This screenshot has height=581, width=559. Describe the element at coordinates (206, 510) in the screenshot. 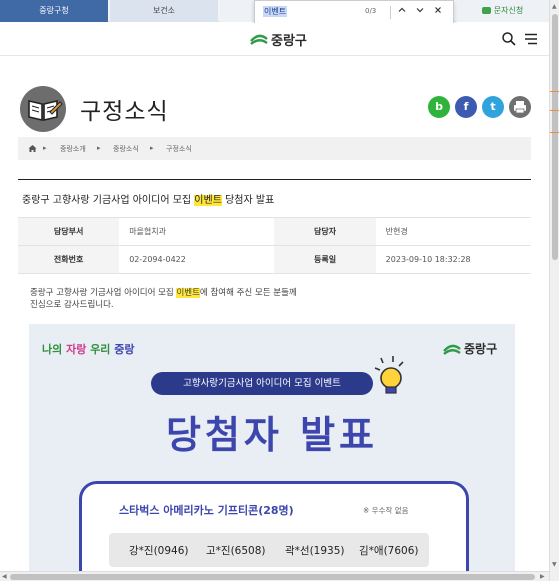

I see `prize-title: 스타벅스 아메리카노 기프티콘(28명)` at that location.